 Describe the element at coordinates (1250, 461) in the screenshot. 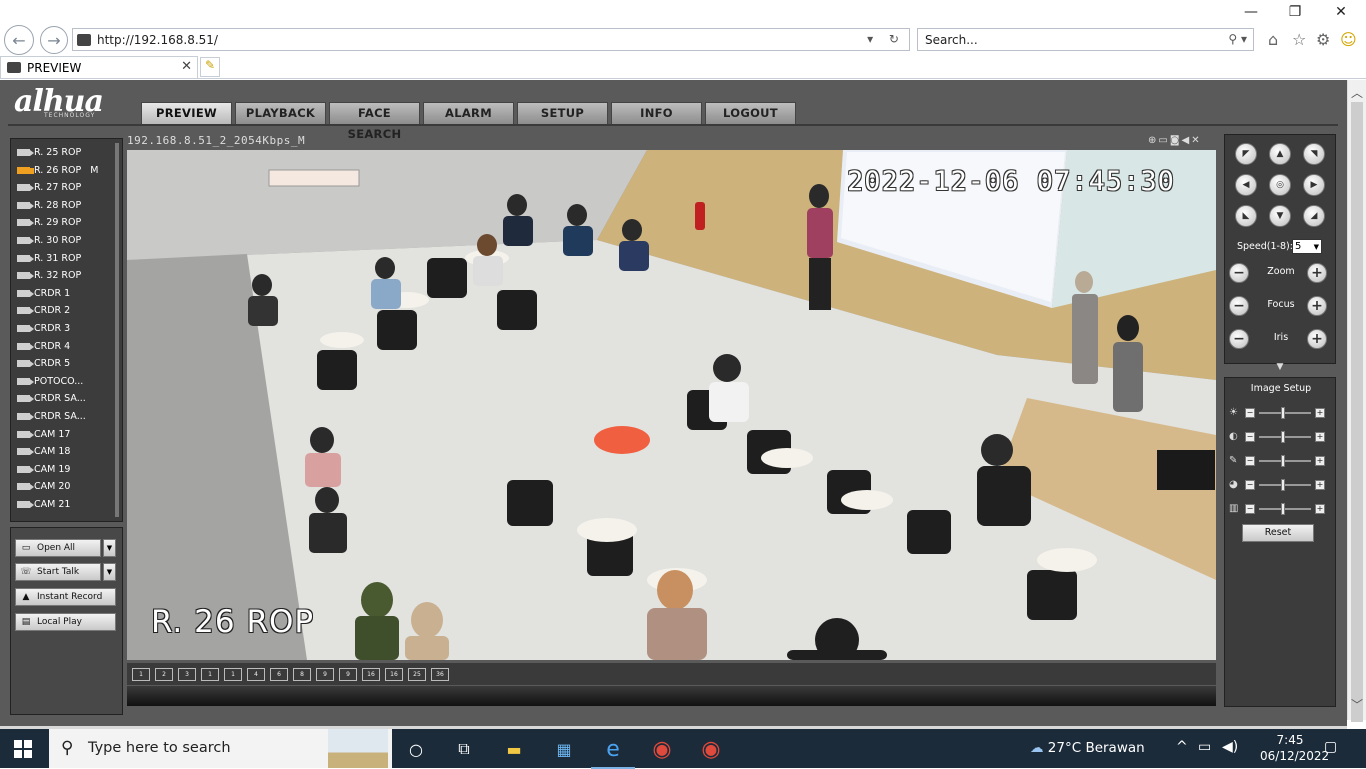

I see `saturation-minus: −` at that location.